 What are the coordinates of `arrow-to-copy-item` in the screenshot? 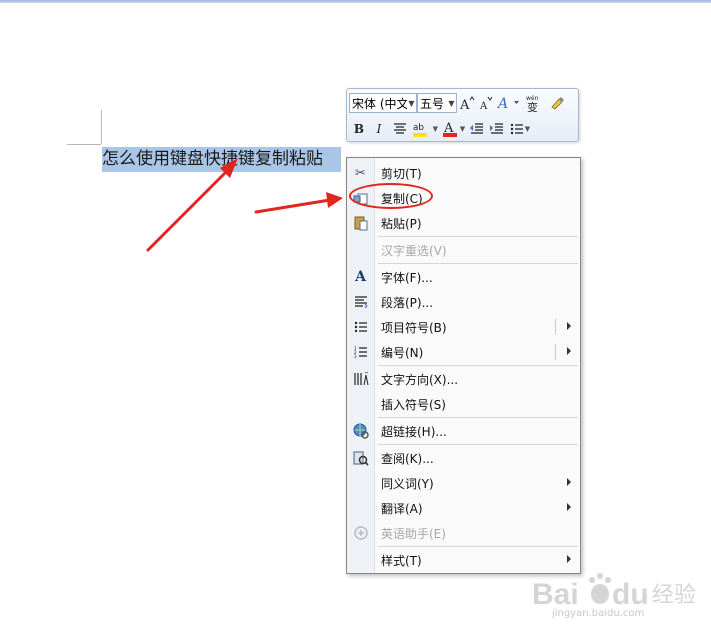 It's located at (298, 203).